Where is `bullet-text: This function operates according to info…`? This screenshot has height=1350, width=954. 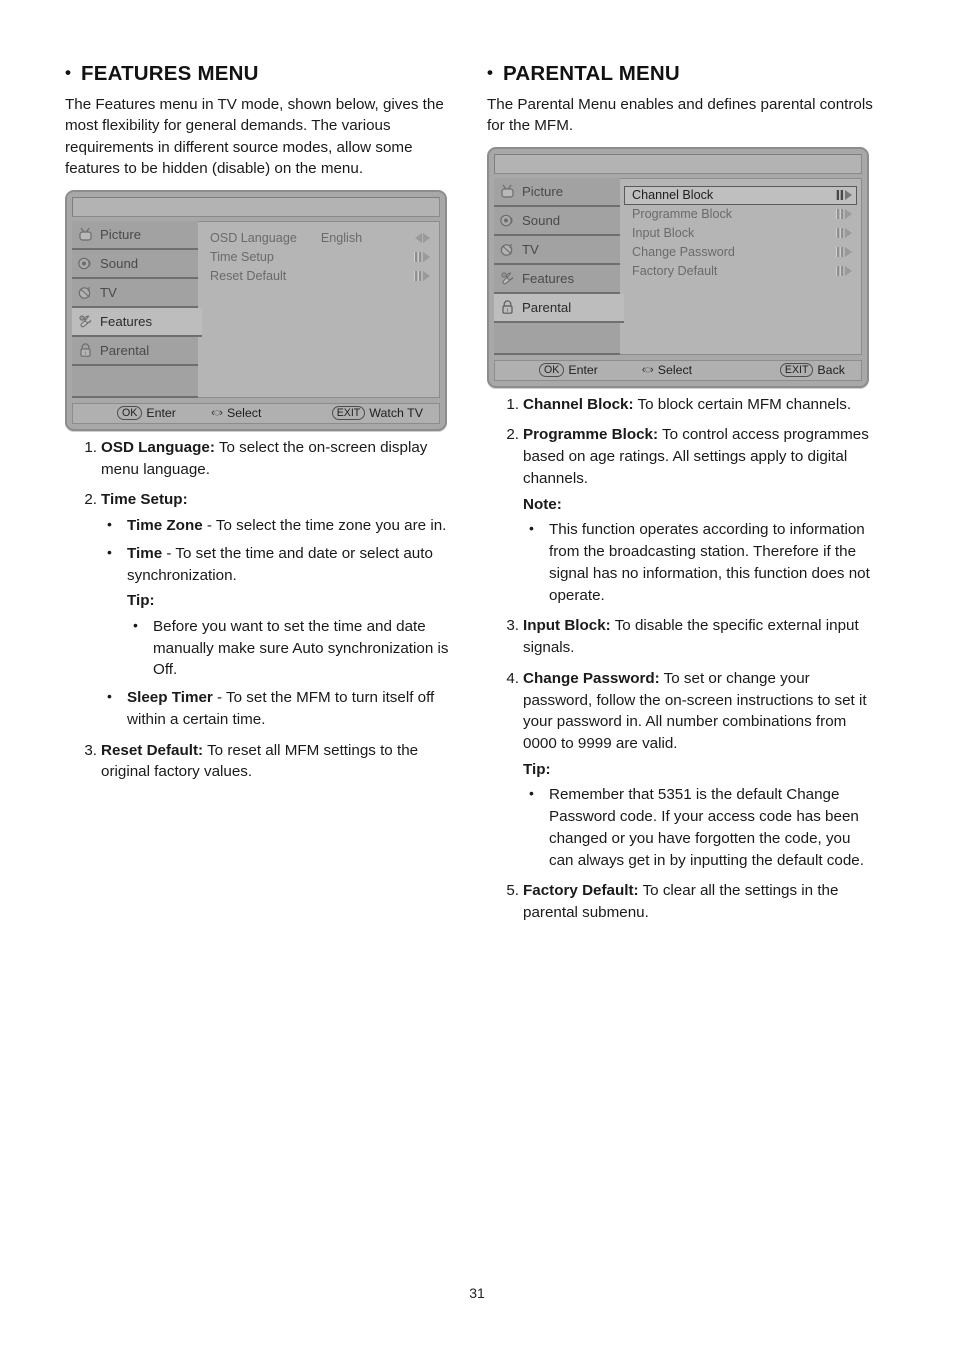
bullet-text: This function operates according to info… is located at coordinates (709, 562).